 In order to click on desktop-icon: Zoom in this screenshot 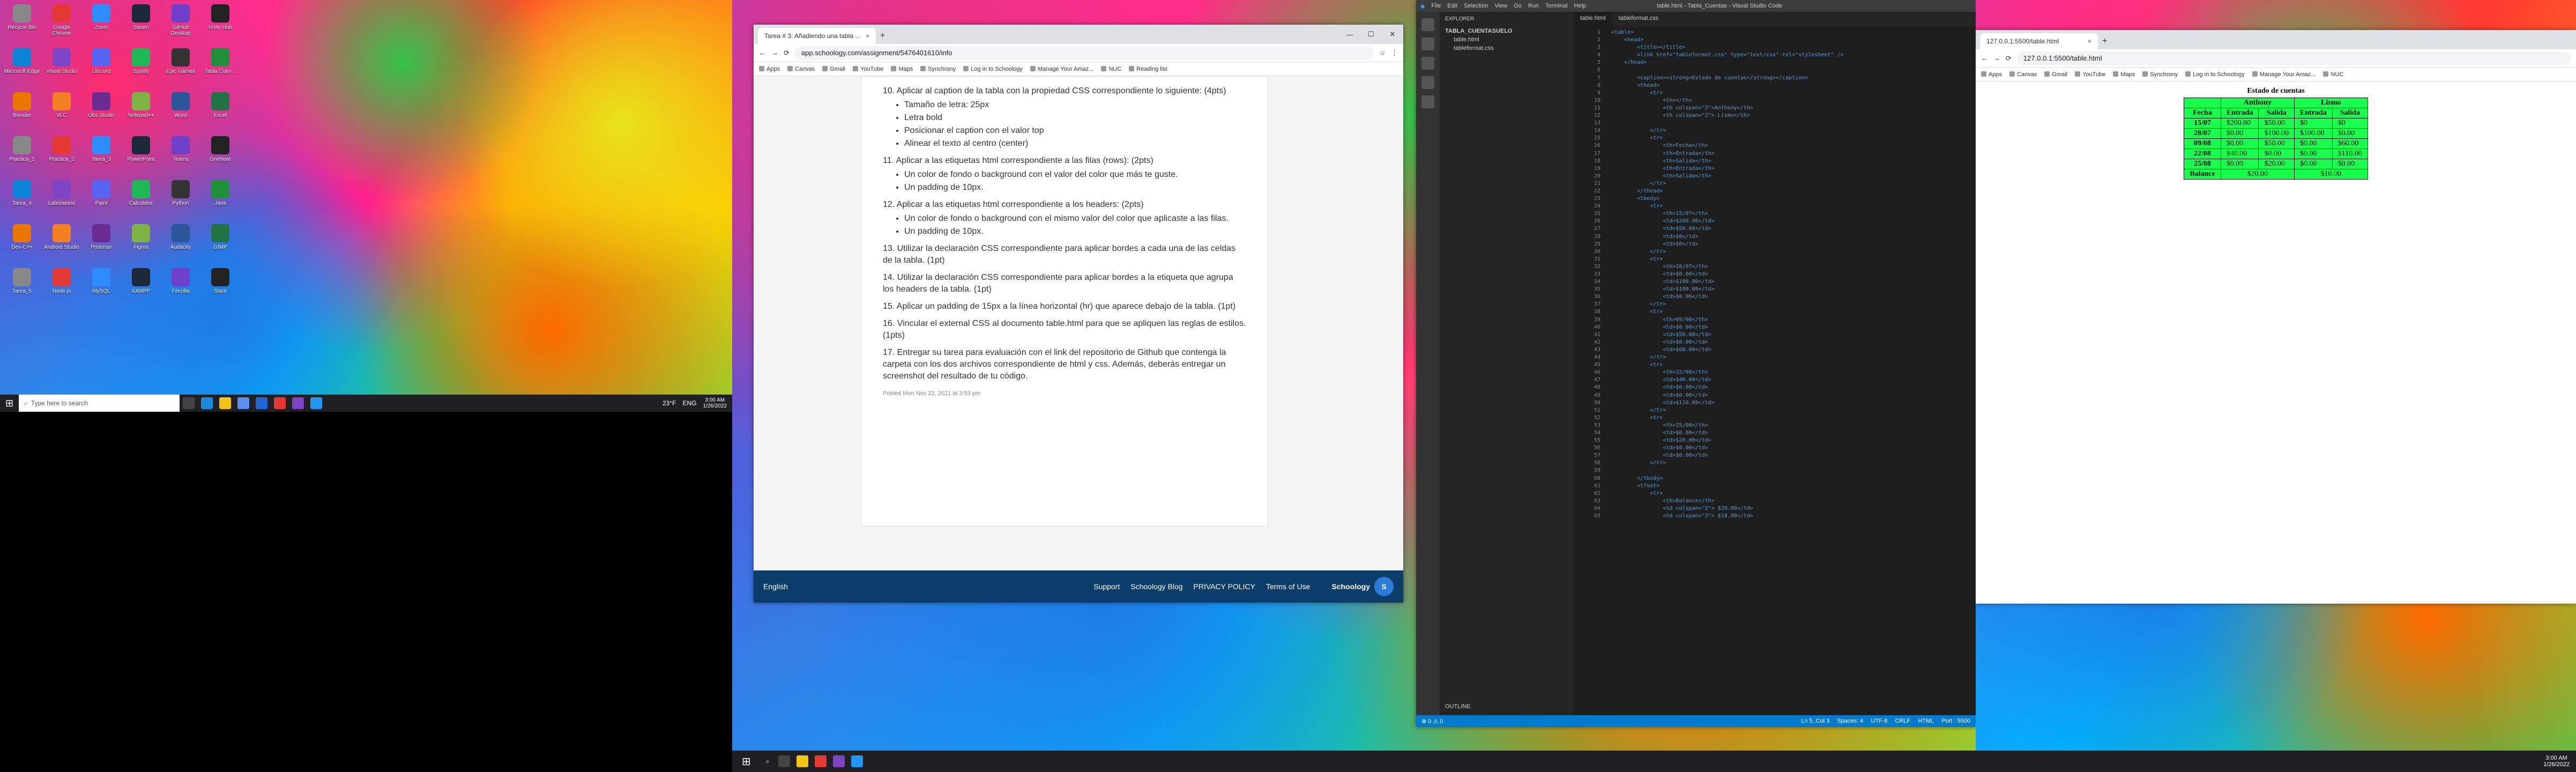, I will do `click(101, 25)`.